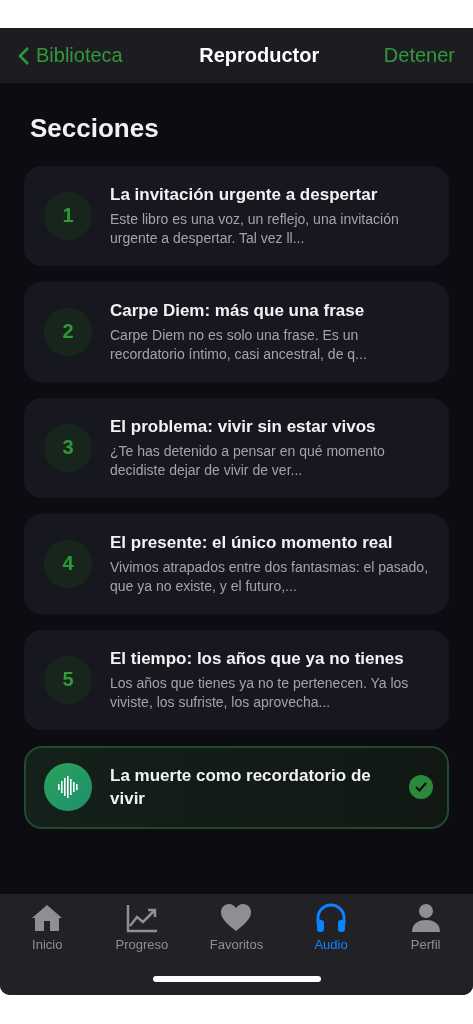 The width and height of the screenshot is (473, 1024). Describe the element at coordinates (68, 679) in the screenshot. I see `section-number: 5` at that location.